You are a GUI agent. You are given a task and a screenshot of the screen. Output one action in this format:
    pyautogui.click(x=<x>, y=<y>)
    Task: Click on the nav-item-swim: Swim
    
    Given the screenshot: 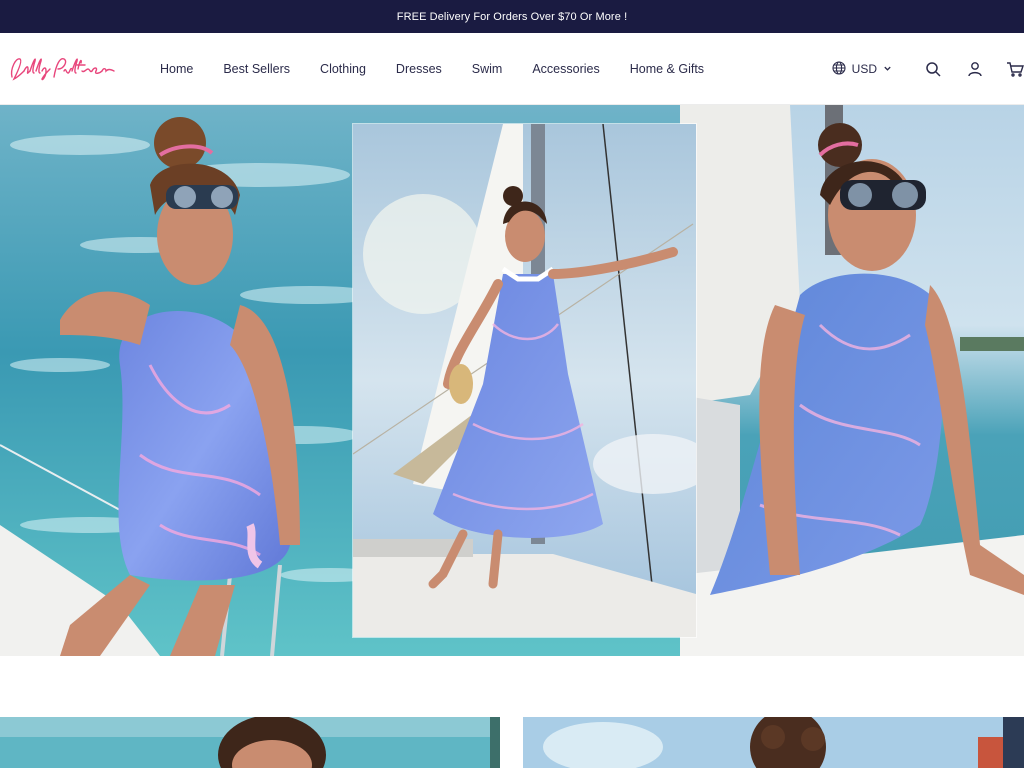 What is the action you would take?
    pyautogui.click(x=487, y=69)
    